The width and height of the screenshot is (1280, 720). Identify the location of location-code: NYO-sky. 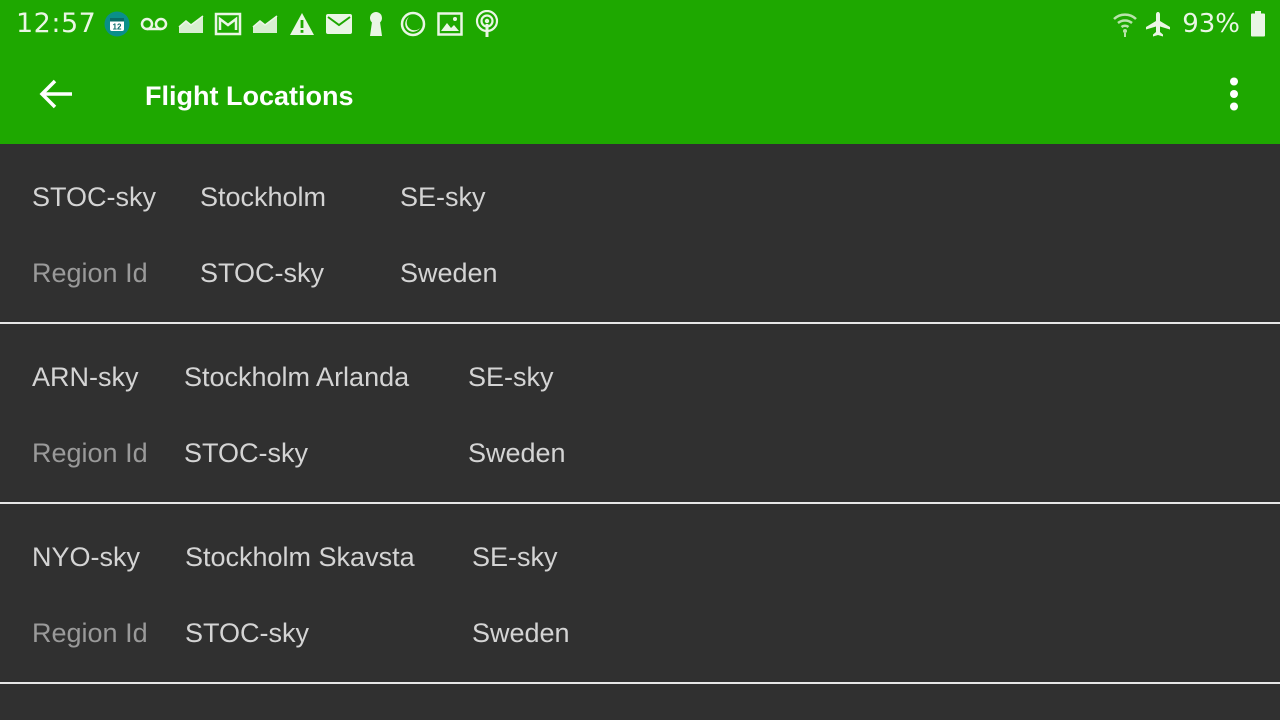
(86, 557).